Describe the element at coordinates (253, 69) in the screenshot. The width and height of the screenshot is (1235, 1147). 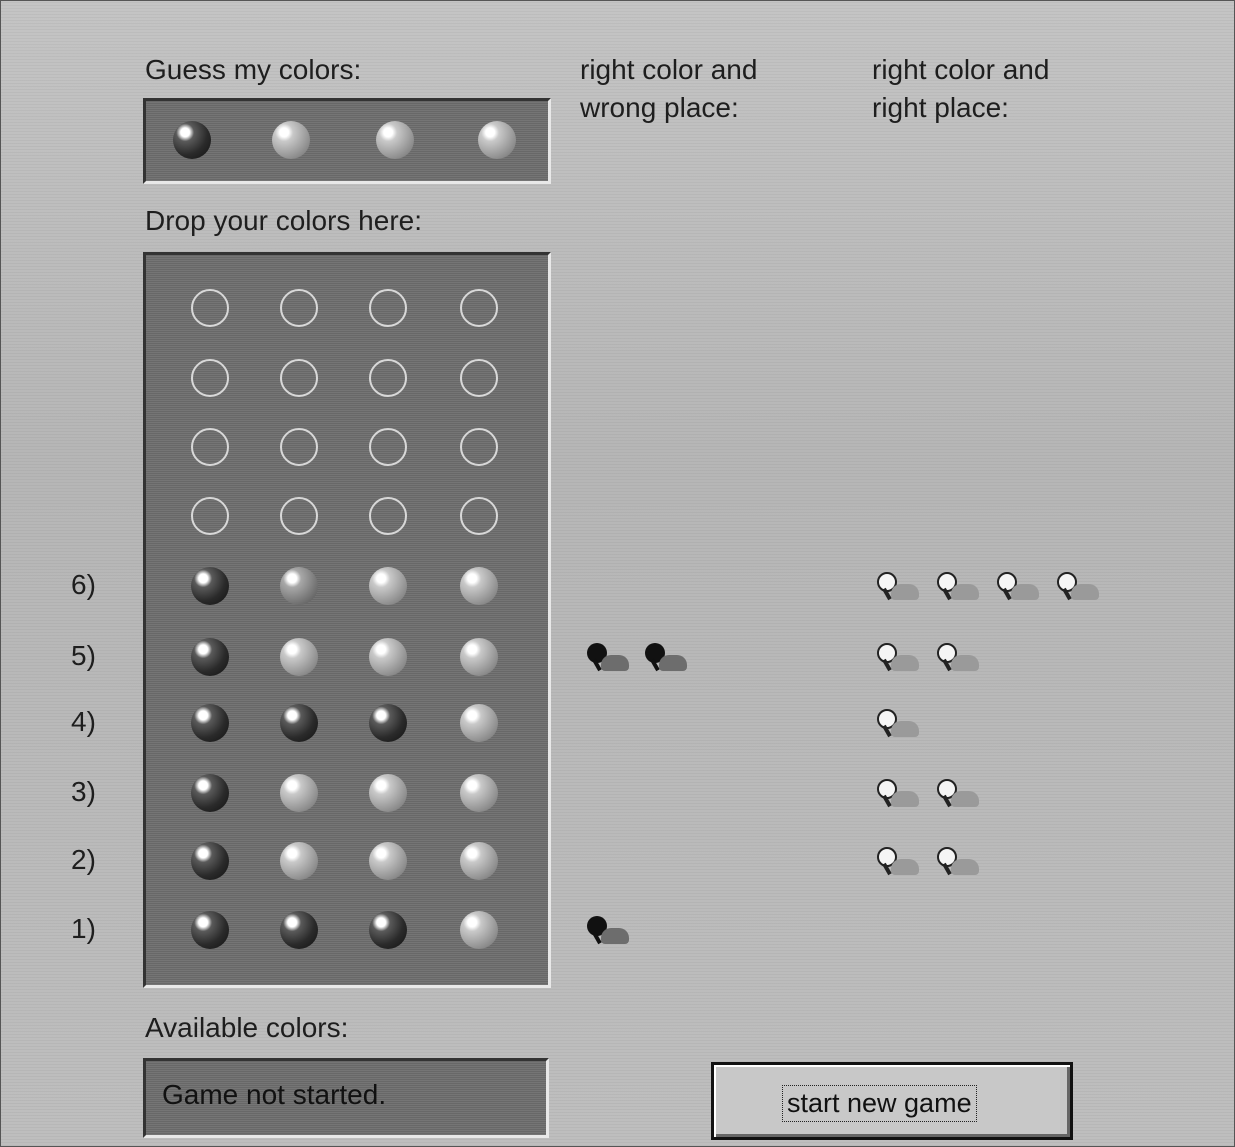
I see `guess-label: Guess my colors:` at that location.